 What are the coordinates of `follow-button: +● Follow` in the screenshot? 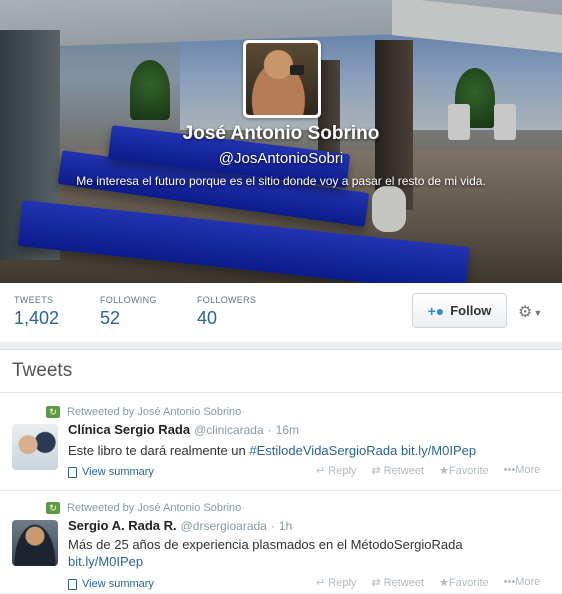 It's located at (459, 310).